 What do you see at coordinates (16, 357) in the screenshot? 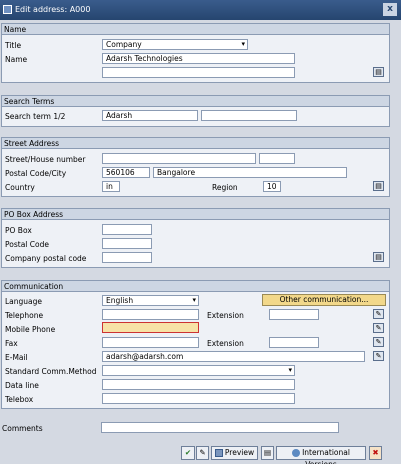
I see `email-label: E-Mail` at bounding box center [16, 357].